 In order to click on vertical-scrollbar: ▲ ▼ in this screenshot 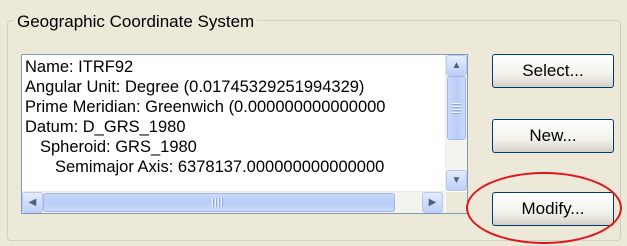, I will do `click(456, 123)`.